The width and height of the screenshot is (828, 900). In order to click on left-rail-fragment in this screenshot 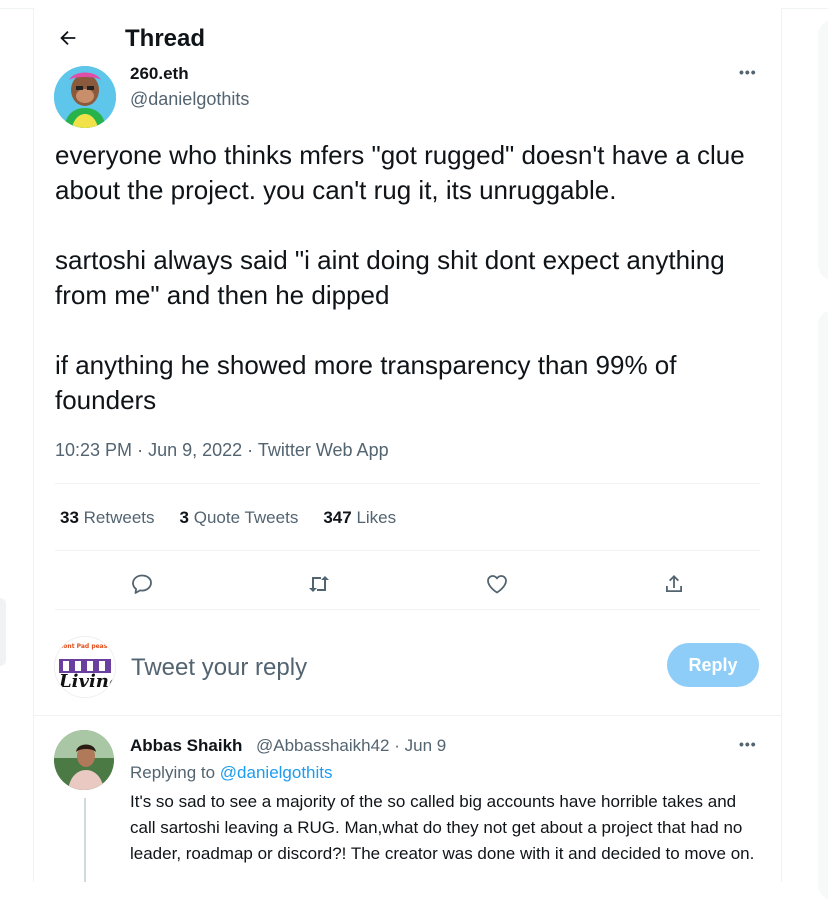, I will do `click(3, 632)`.